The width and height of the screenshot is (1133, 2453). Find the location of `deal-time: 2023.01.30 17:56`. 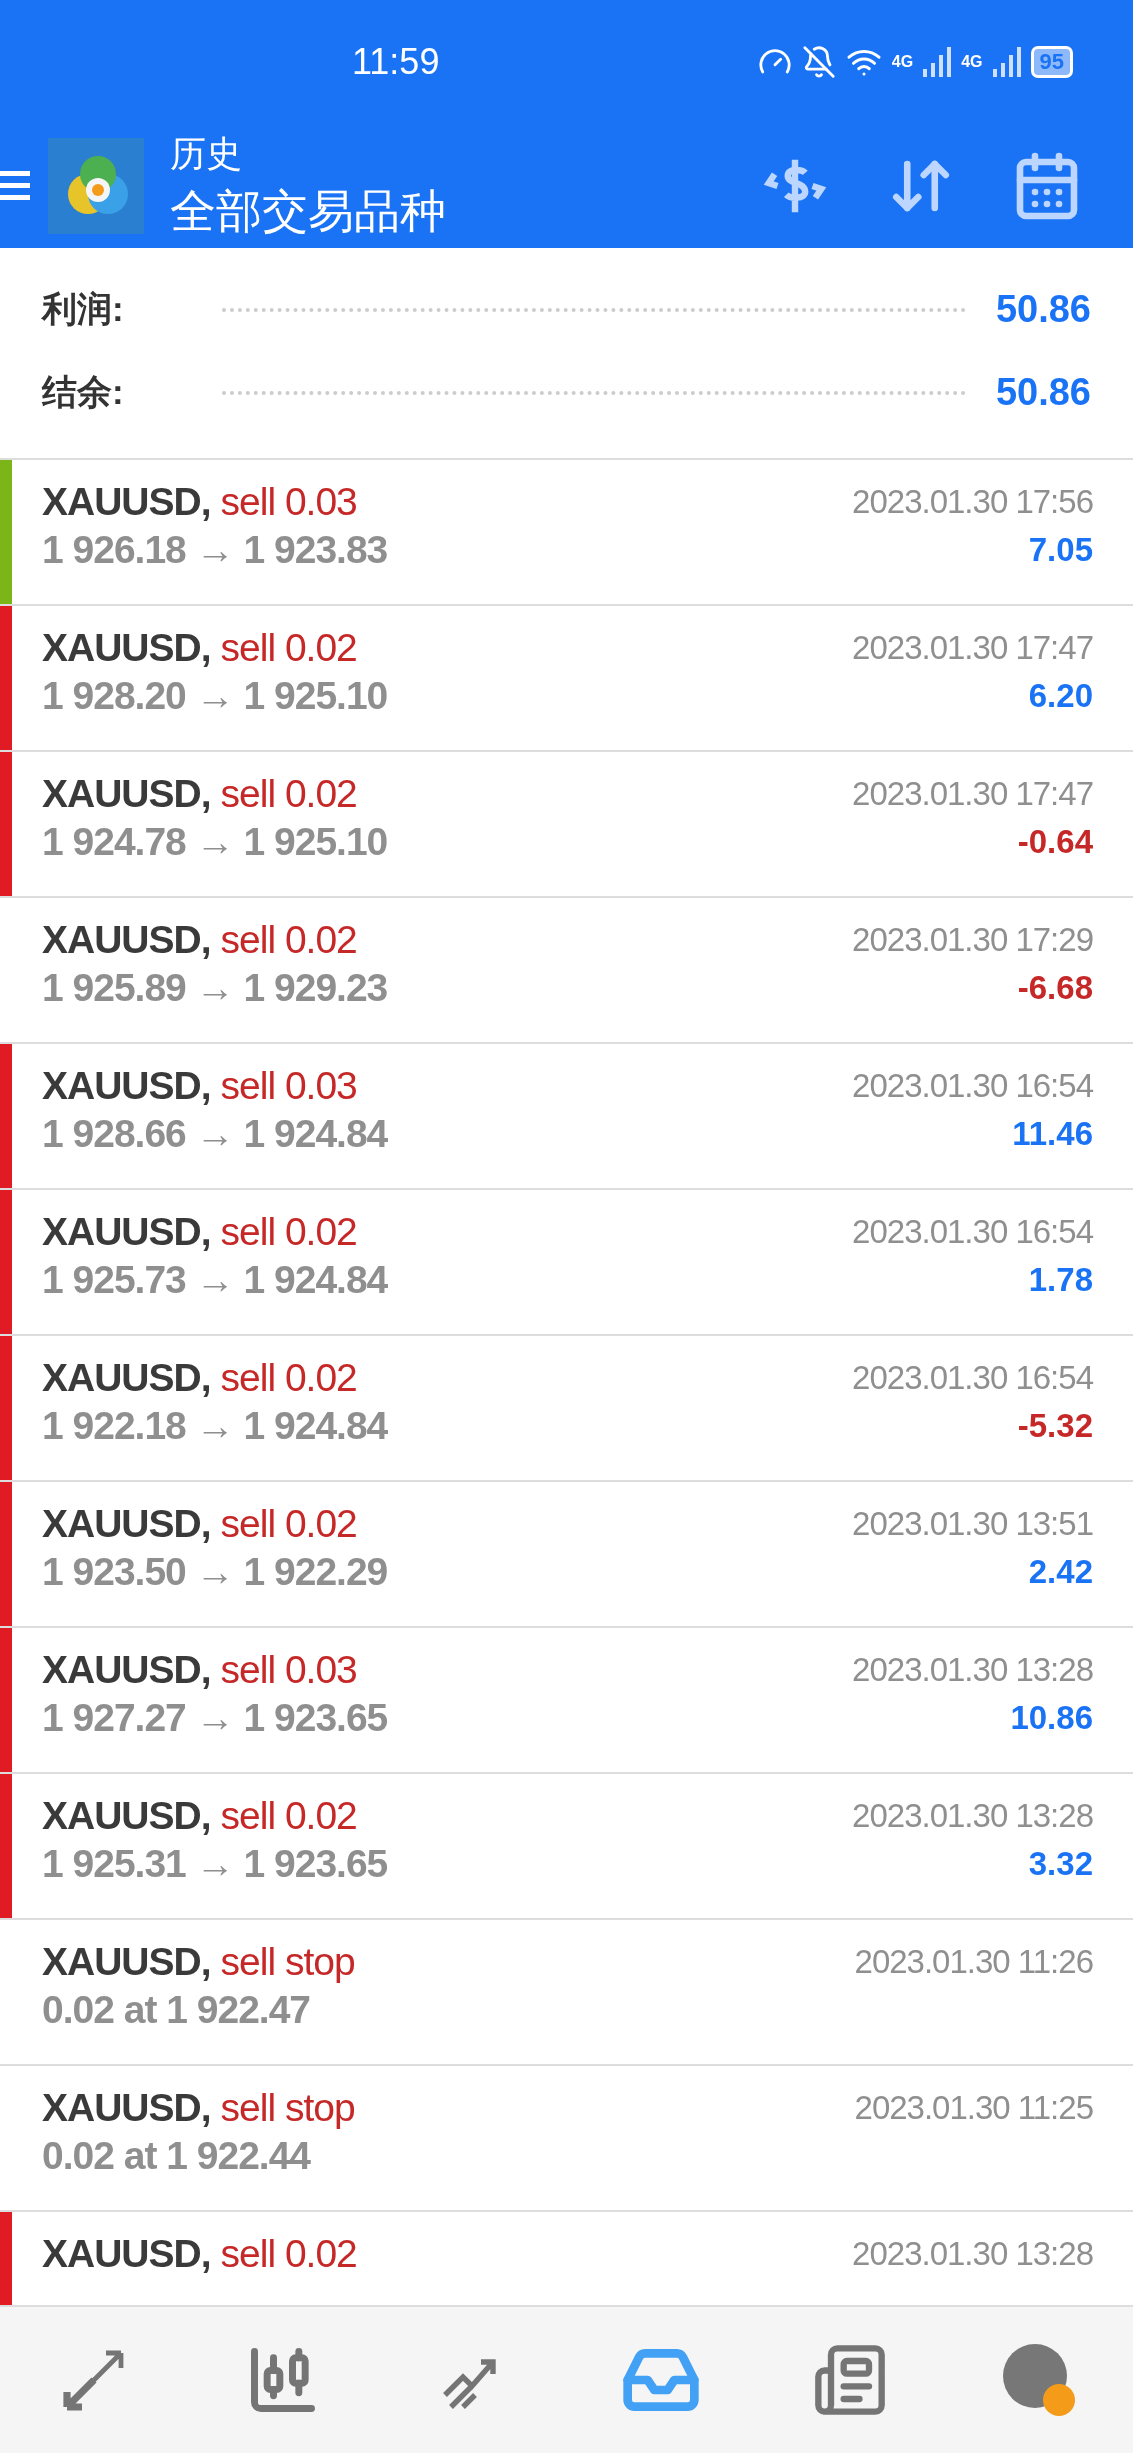

deal-time: 2023.01.30 17:56 is located at coordinates (972, 502).